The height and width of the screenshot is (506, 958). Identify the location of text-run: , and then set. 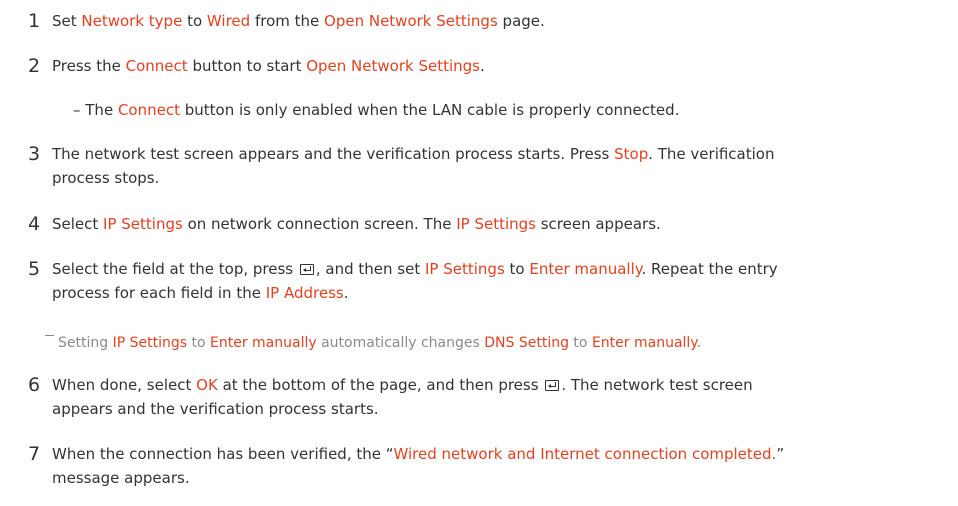
(370, 269).